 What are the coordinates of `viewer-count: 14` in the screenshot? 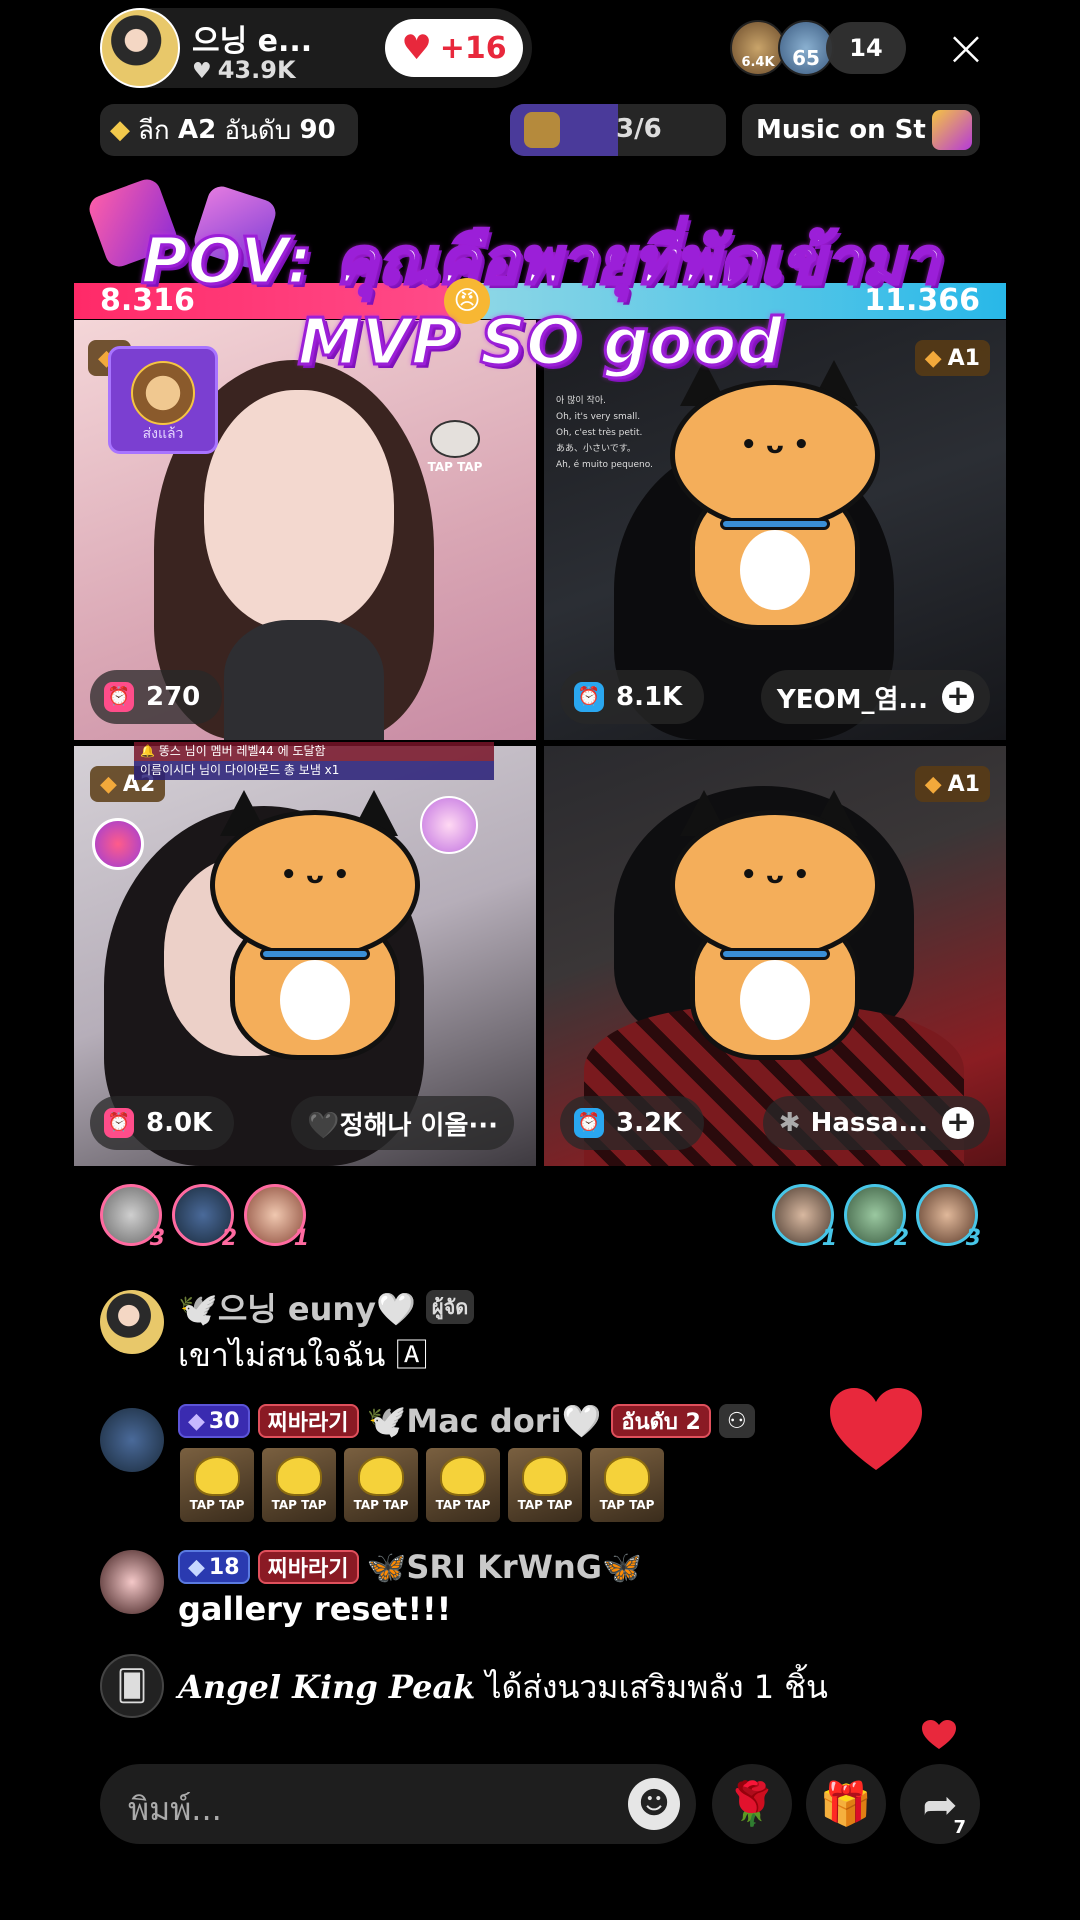 It's located at (866, 48).